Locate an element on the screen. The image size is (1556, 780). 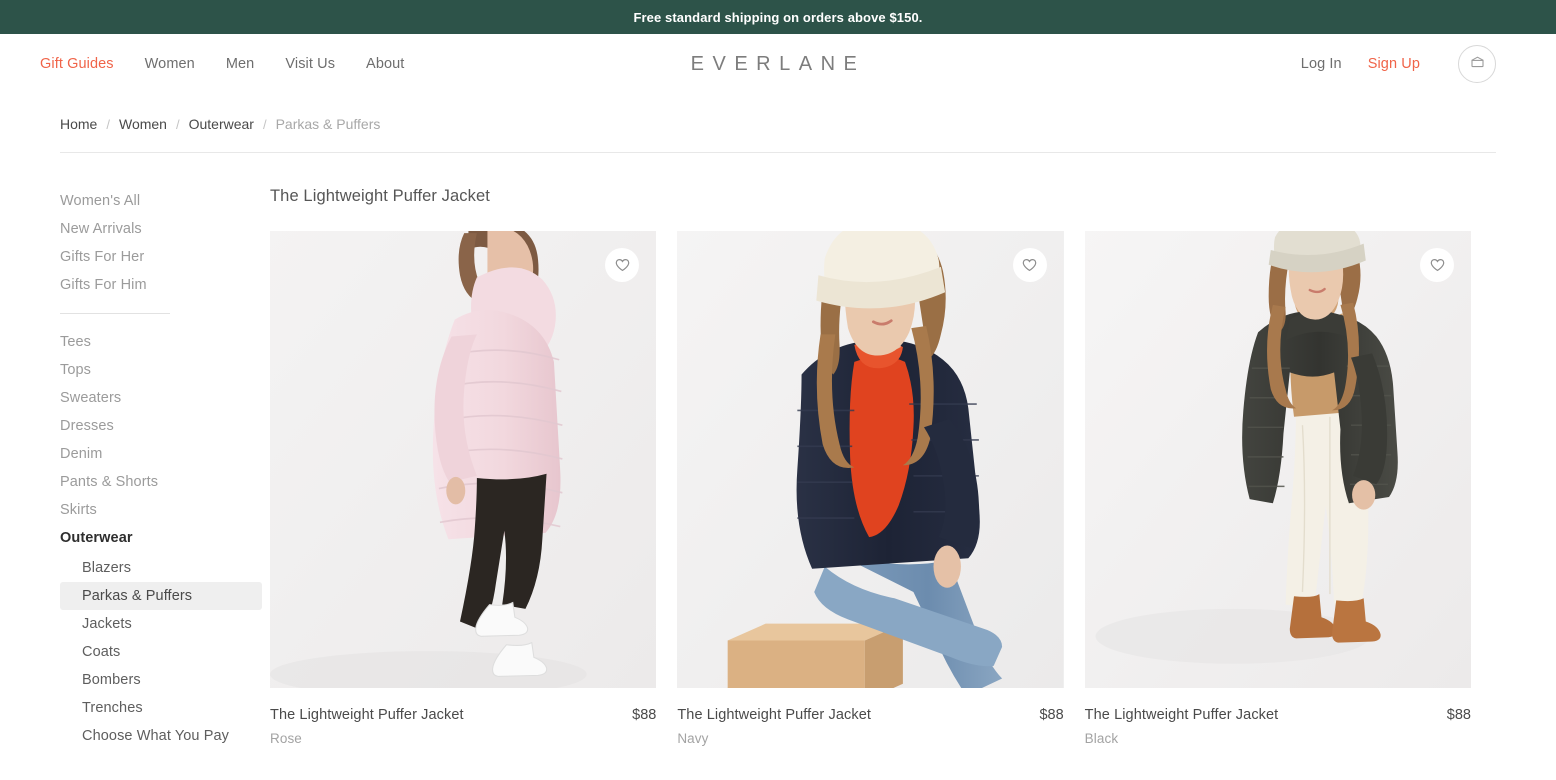
sidebar-item-pants-shorts: Pants & Shorts is located at coordinates (165, 482).